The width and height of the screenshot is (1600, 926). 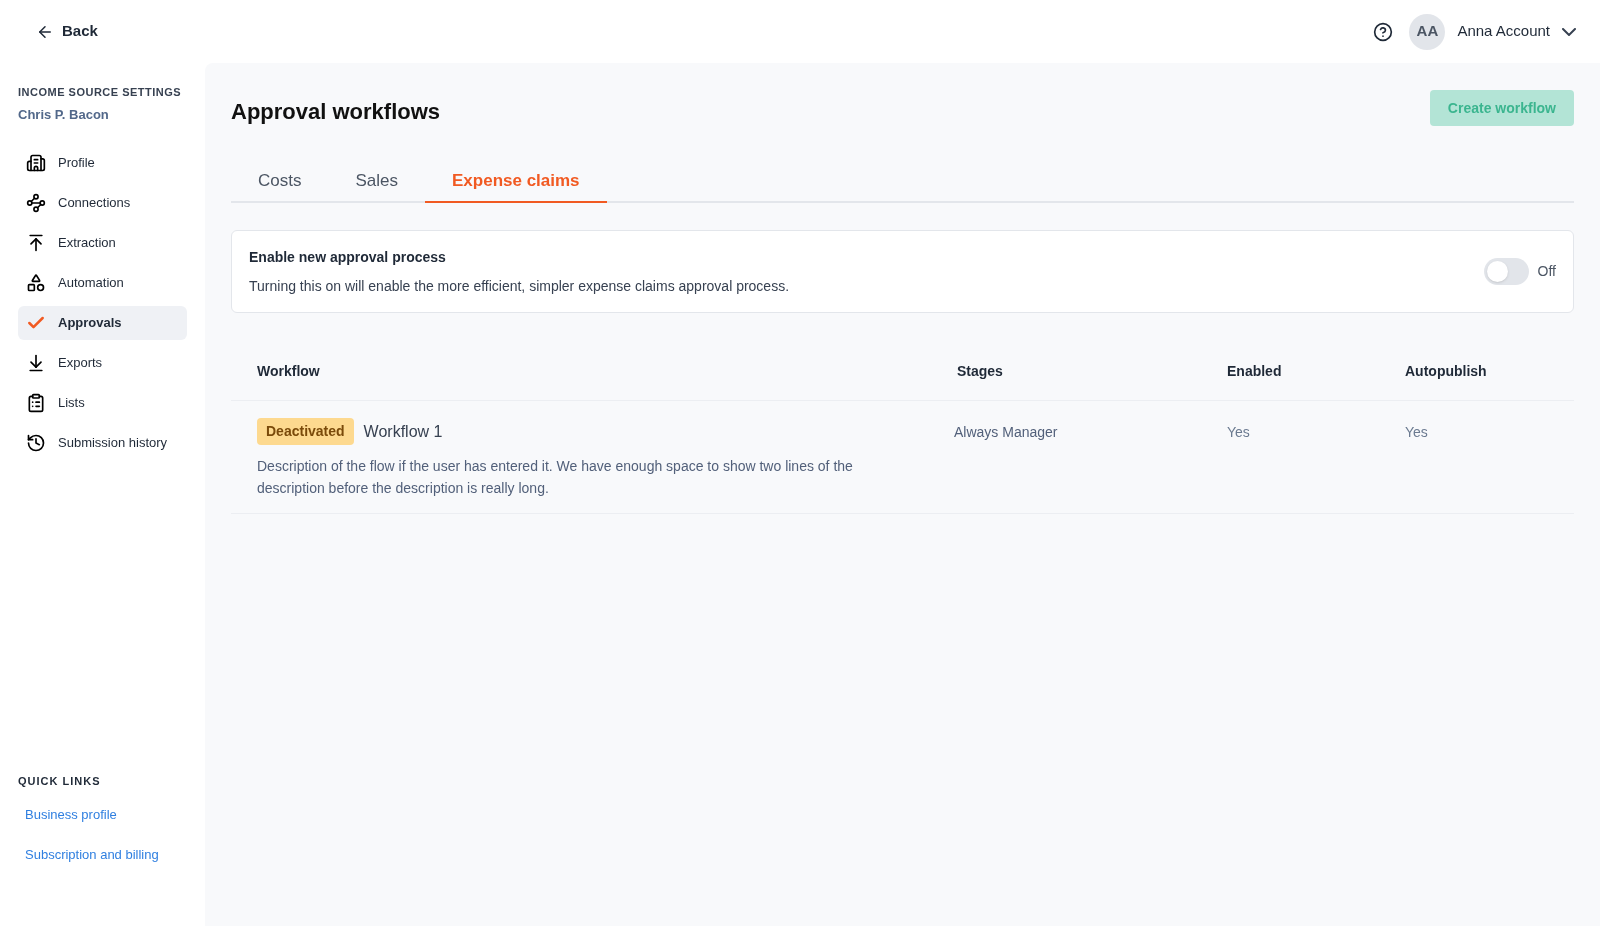 What do you see at coordinates (1383, 31) in the screenshot?
I see `help-icon` at bounding box center [1383, 31].